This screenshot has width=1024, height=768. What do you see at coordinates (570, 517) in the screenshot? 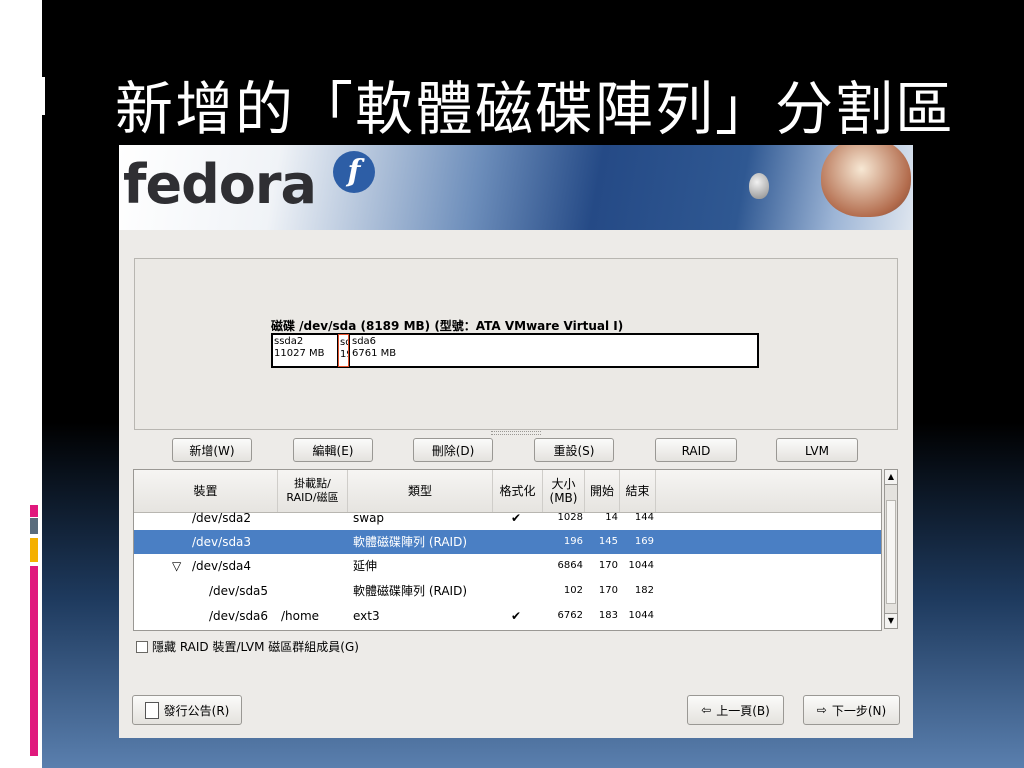
I see `cell-size: 1028` at bounding box center [570, 517].